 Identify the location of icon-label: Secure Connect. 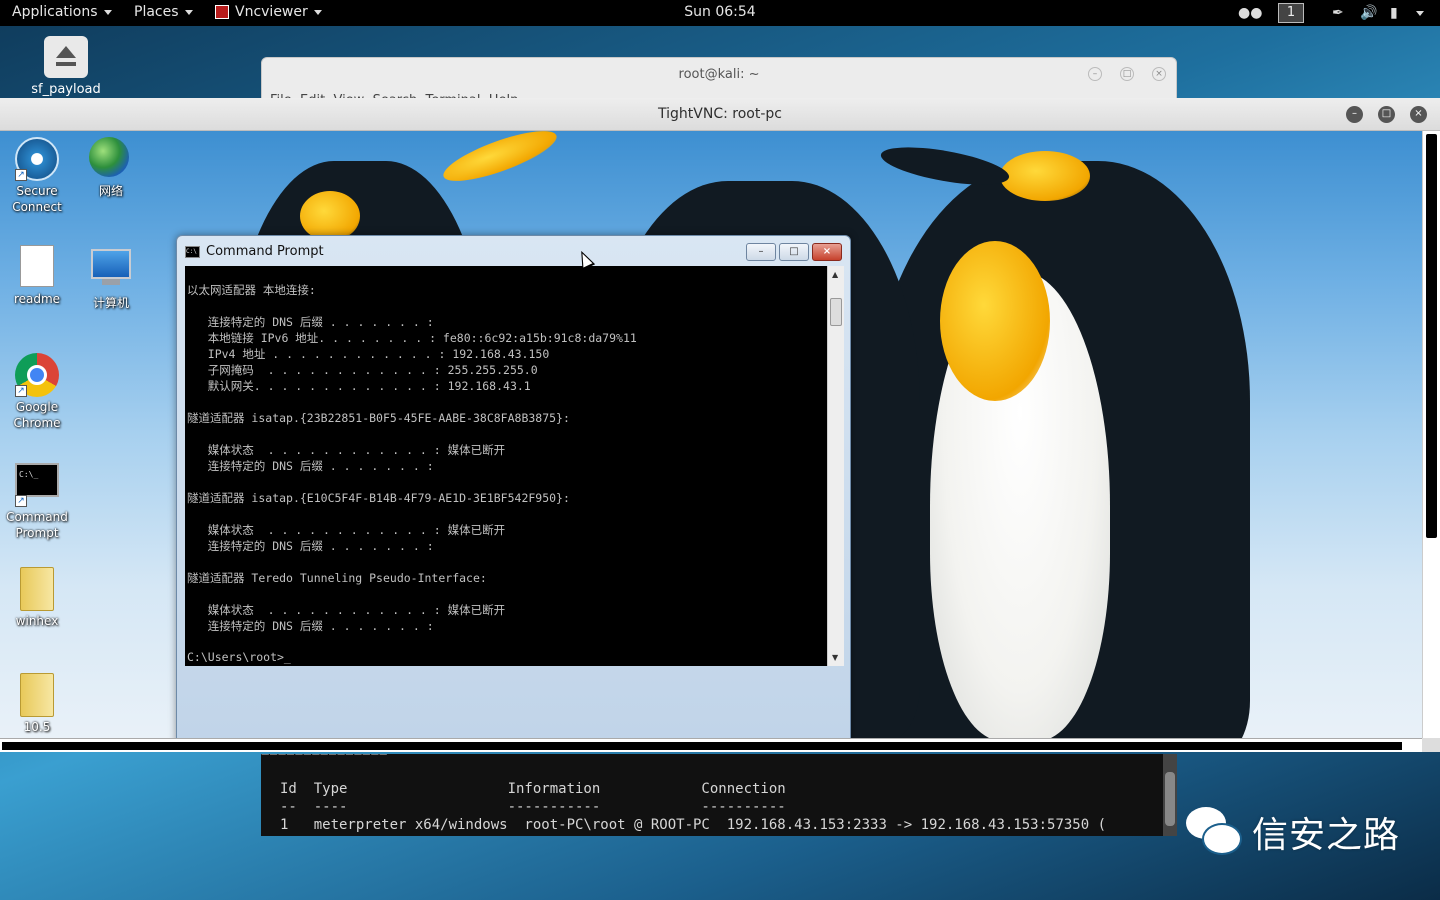
(37, 199).